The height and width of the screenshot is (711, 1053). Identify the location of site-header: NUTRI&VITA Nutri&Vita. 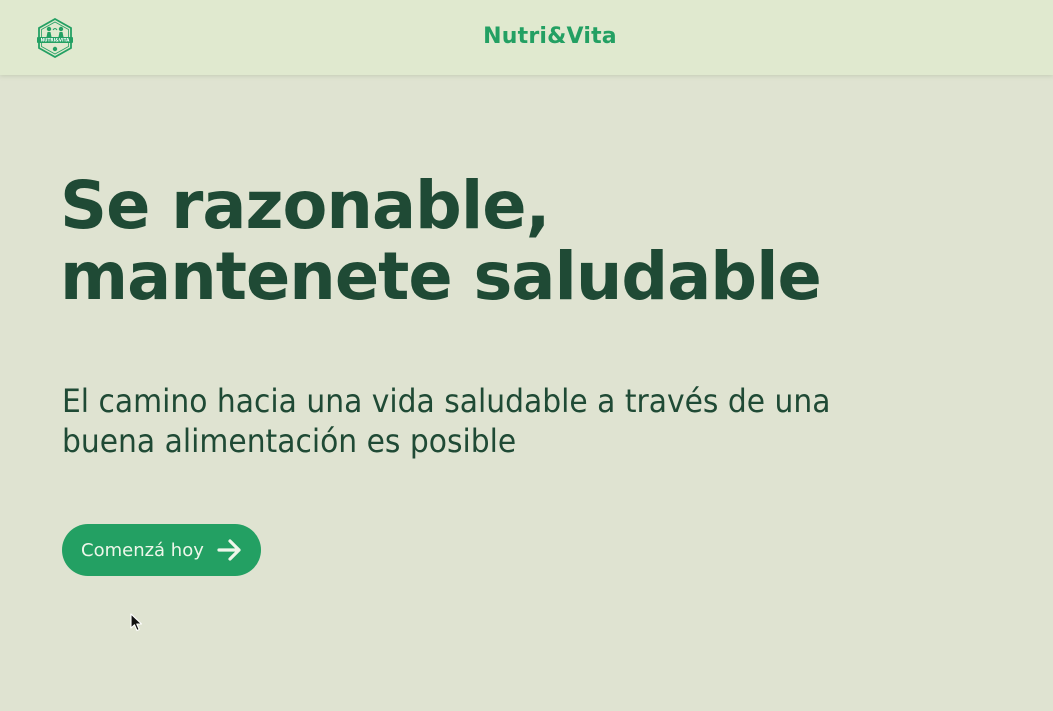
(526, 37).